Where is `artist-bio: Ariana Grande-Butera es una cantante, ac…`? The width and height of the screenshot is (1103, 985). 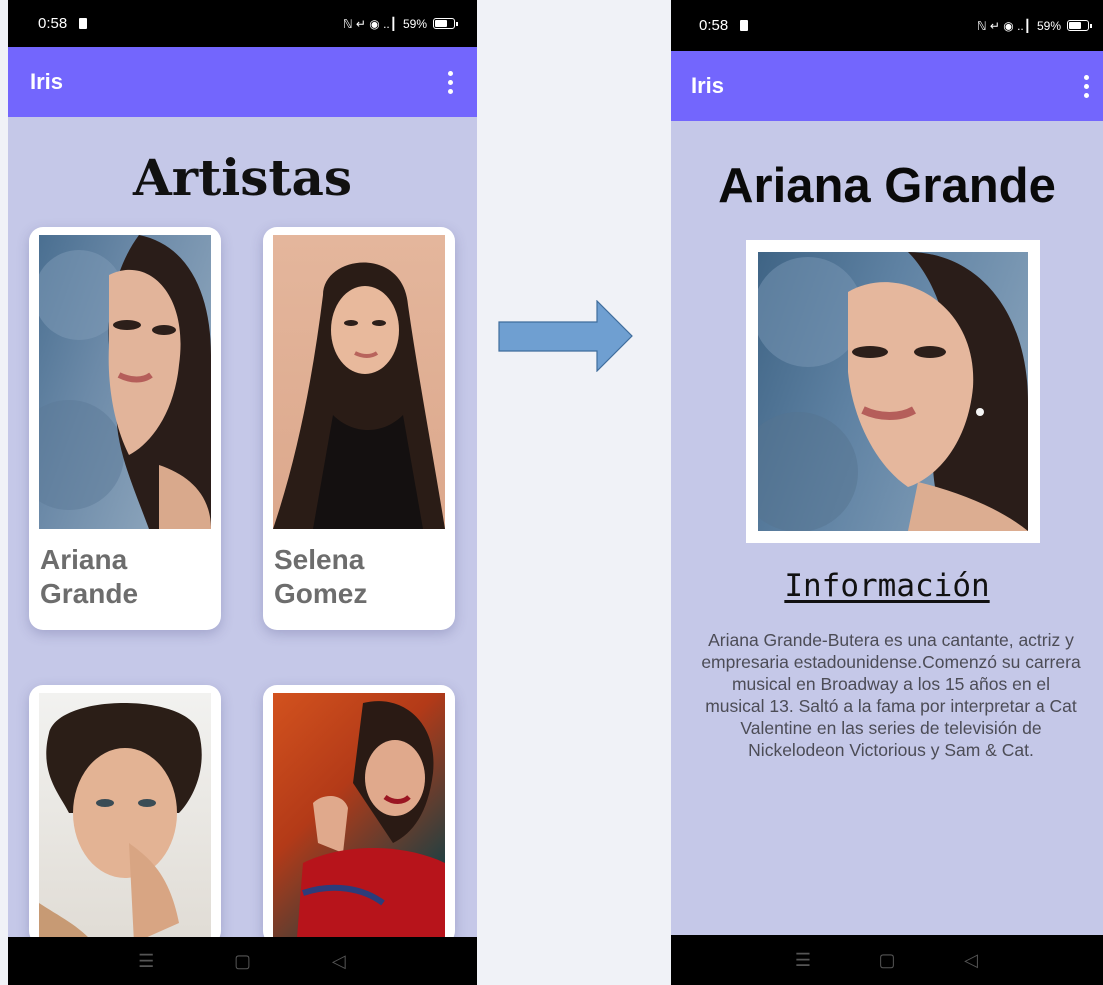 artist-bio: Ariana Grande-Butera es una cantante, ac… is located at coordinates (891, 695).